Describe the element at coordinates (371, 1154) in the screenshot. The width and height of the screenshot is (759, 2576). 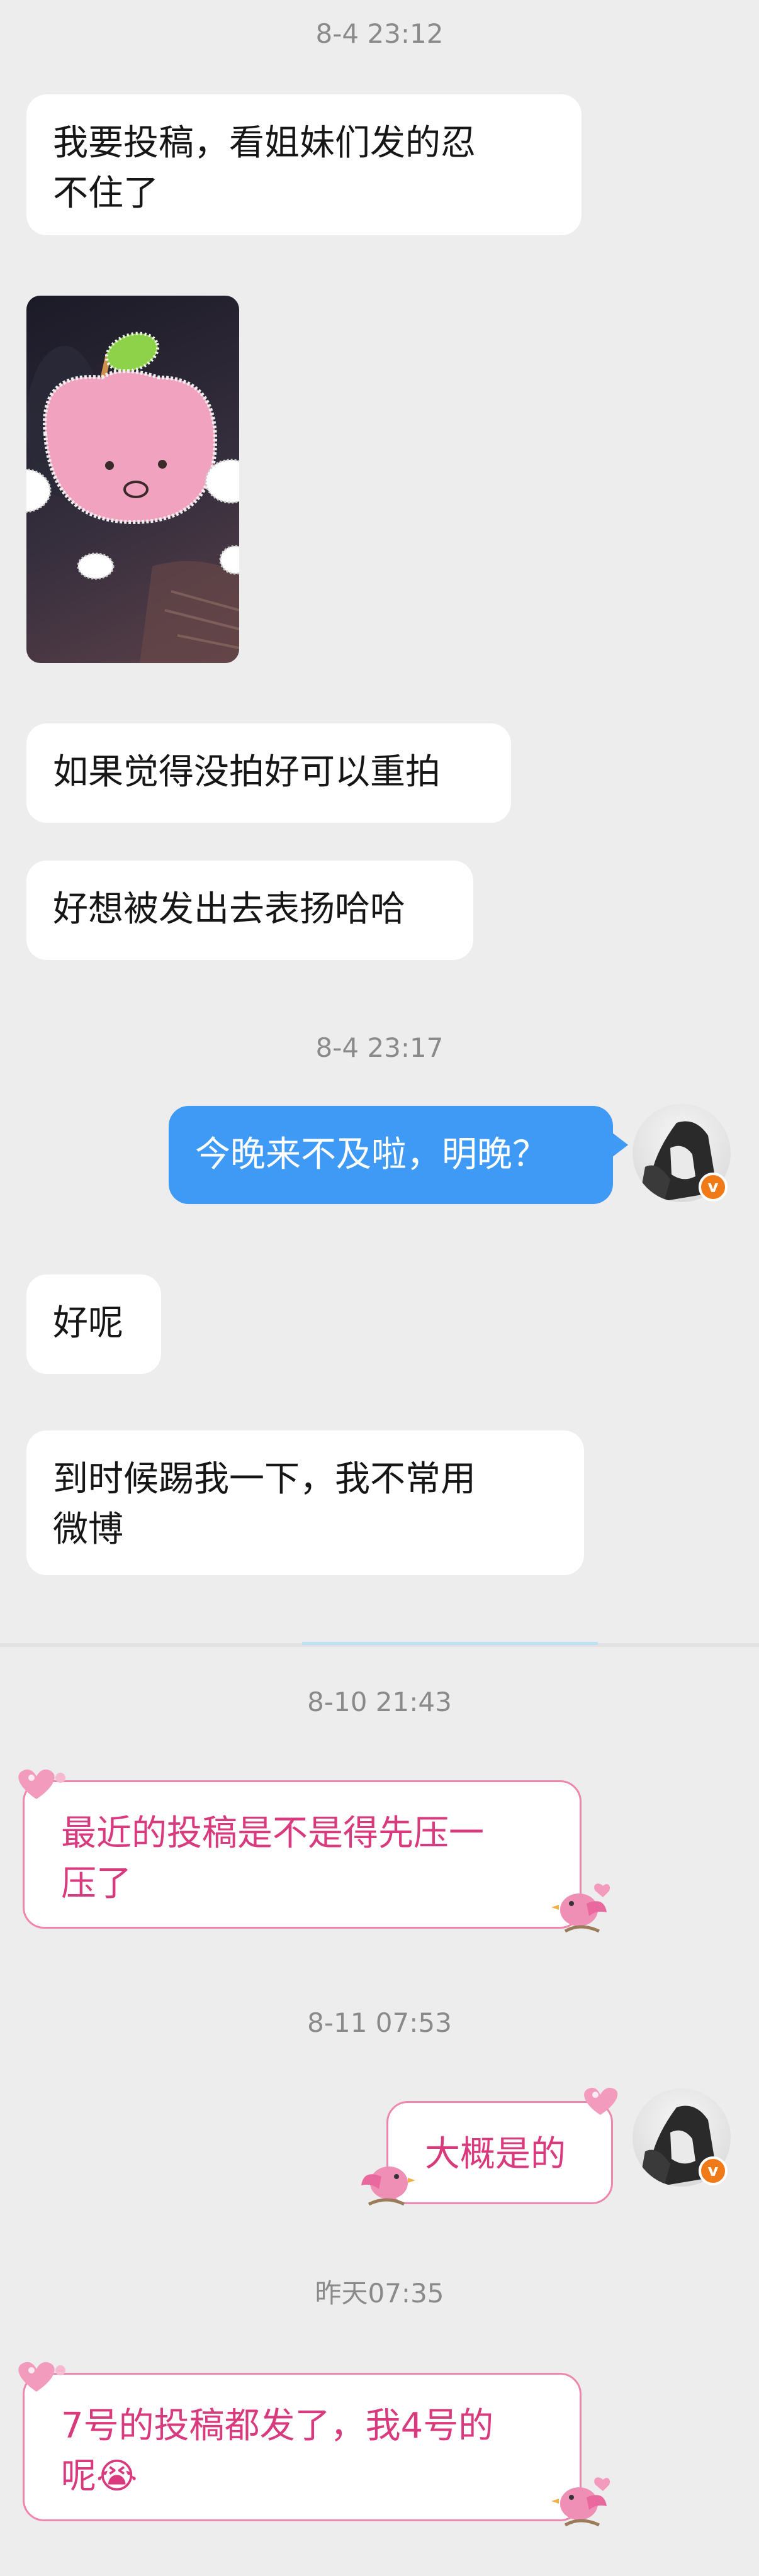
I see `message-text: 今晚来不及啦，明晚？` at that location.